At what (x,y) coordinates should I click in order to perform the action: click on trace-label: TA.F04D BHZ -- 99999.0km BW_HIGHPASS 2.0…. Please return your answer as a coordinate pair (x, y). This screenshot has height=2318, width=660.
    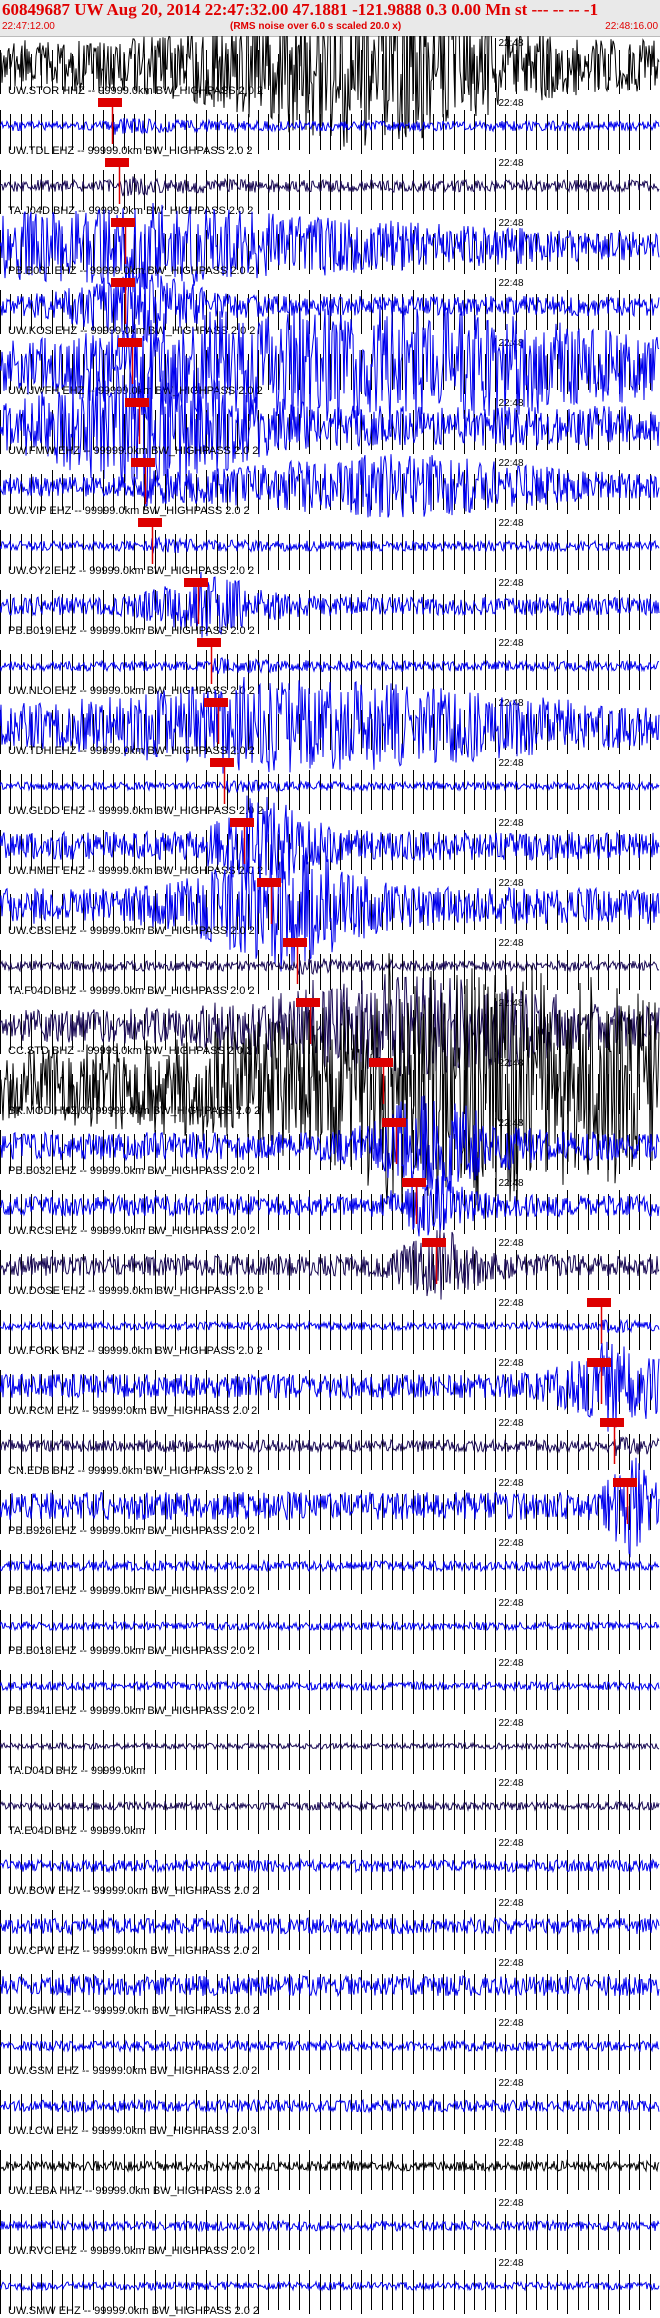
    Looking at the image, I should click on (131, 991).